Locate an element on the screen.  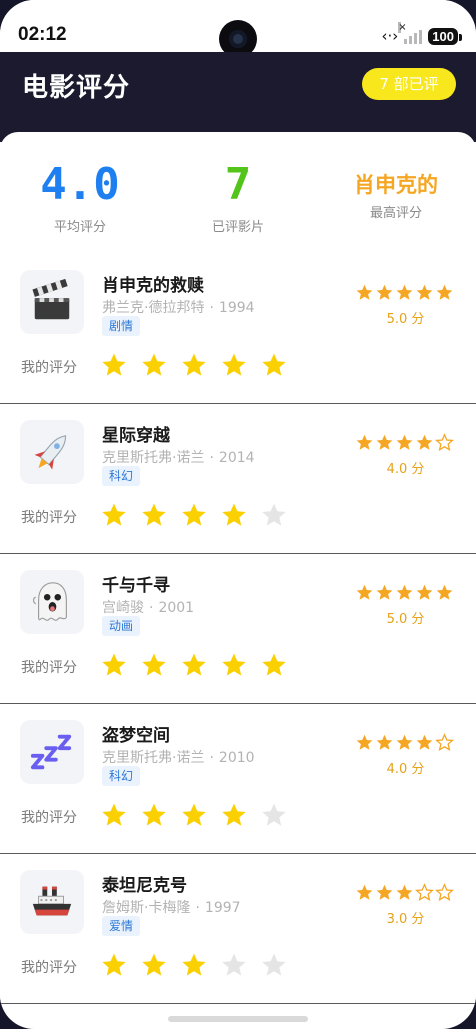
ghost-icon is located at coordinates (52, 602).